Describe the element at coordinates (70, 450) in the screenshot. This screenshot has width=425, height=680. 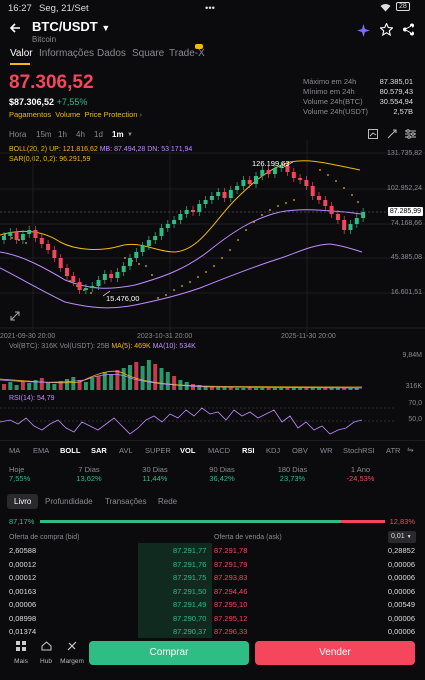
I see `ind-boll: BOLL` at that location.